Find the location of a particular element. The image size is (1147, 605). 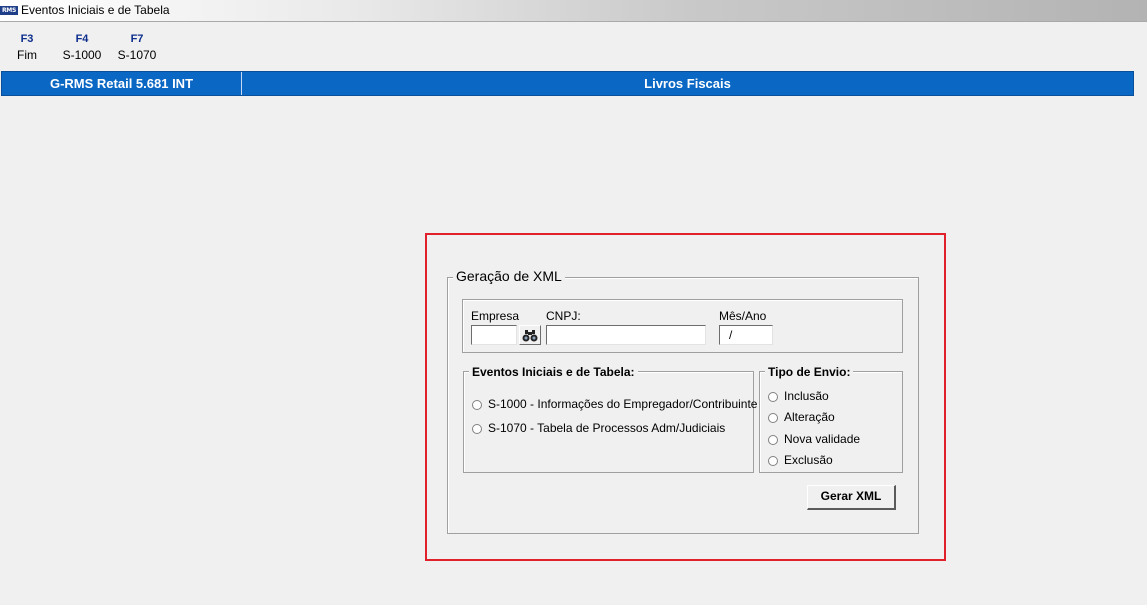

radio-nova-validade: Nova validade is located at coordinates (814, 440).